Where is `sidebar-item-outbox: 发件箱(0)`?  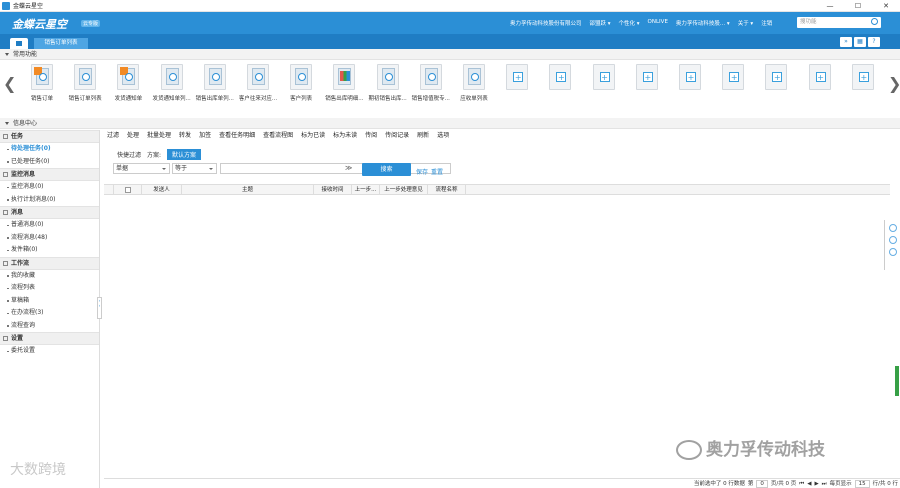 sidebar-item-outbox: 发件箱(0) is located at coordinates (49, 250).